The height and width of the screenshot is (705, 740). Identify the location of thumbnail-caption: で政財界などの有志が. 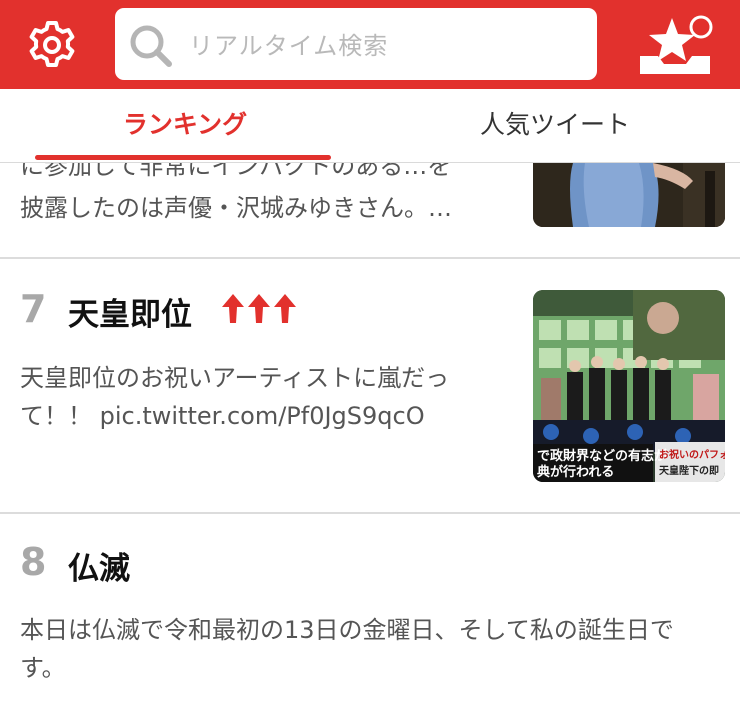
(602, 456).